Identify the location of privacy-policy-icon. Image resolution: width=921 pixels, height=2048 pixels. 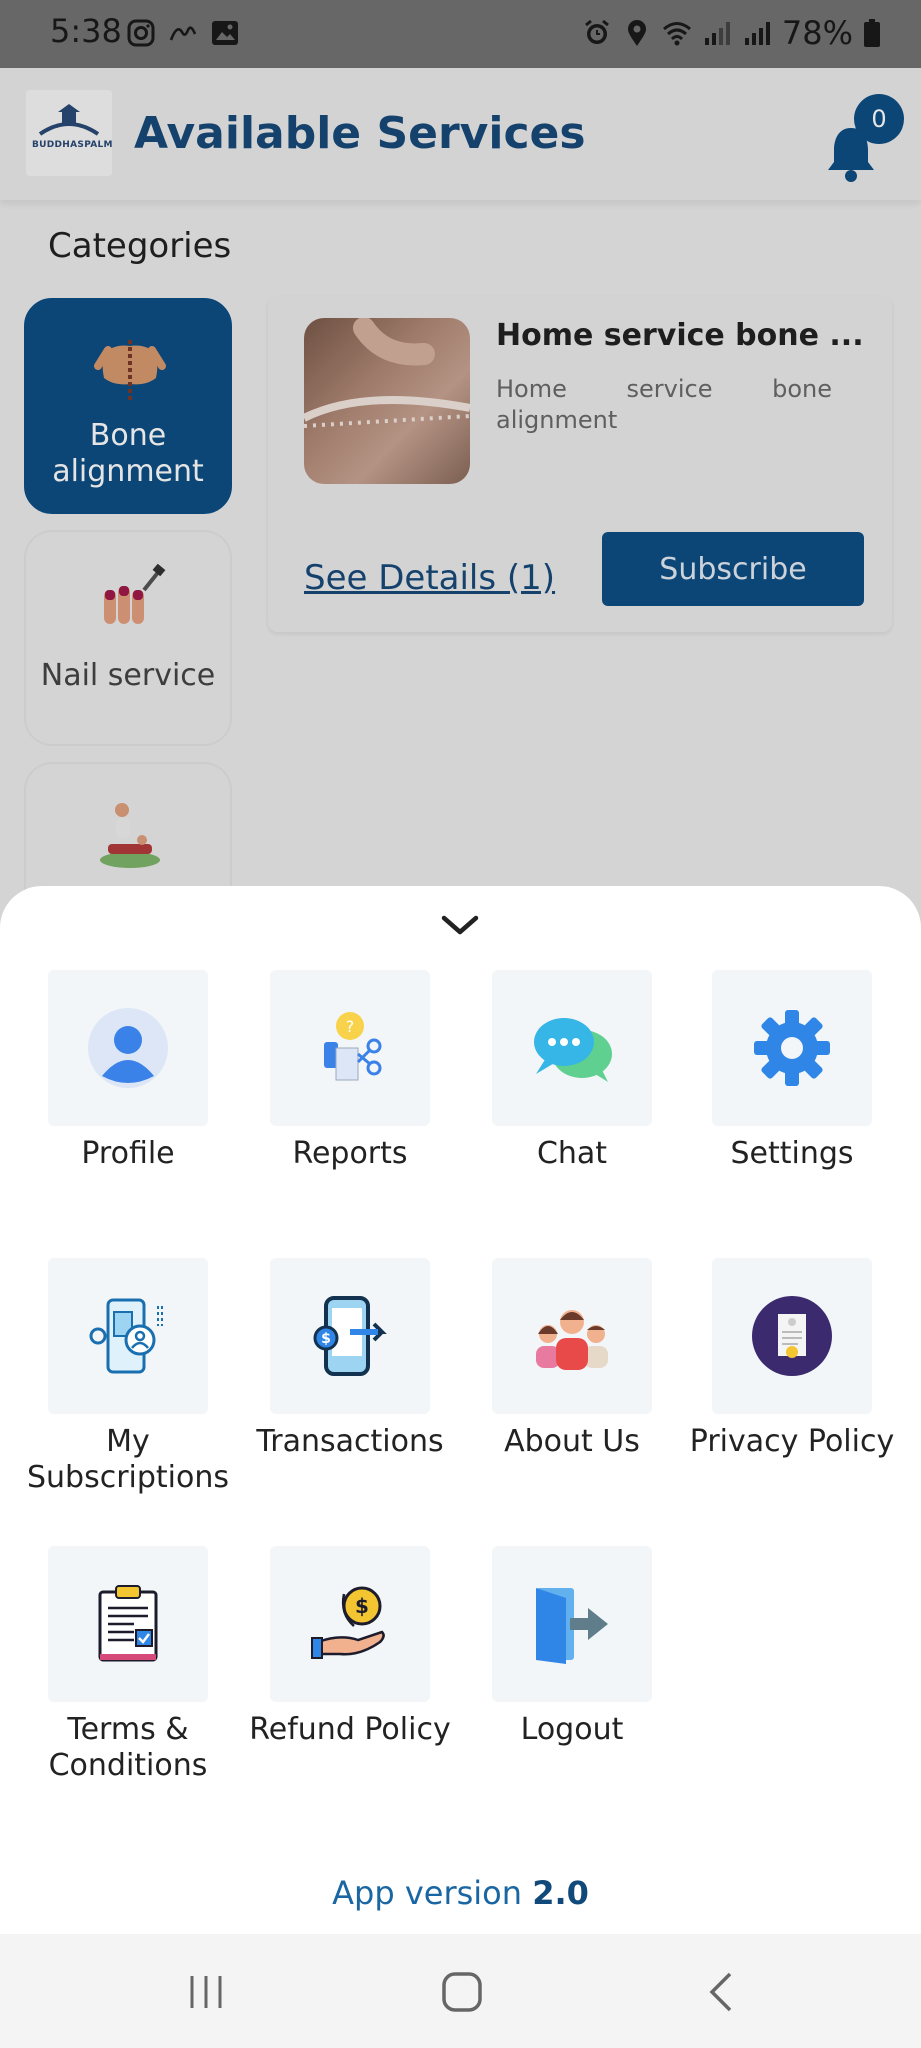
(792, 1336).